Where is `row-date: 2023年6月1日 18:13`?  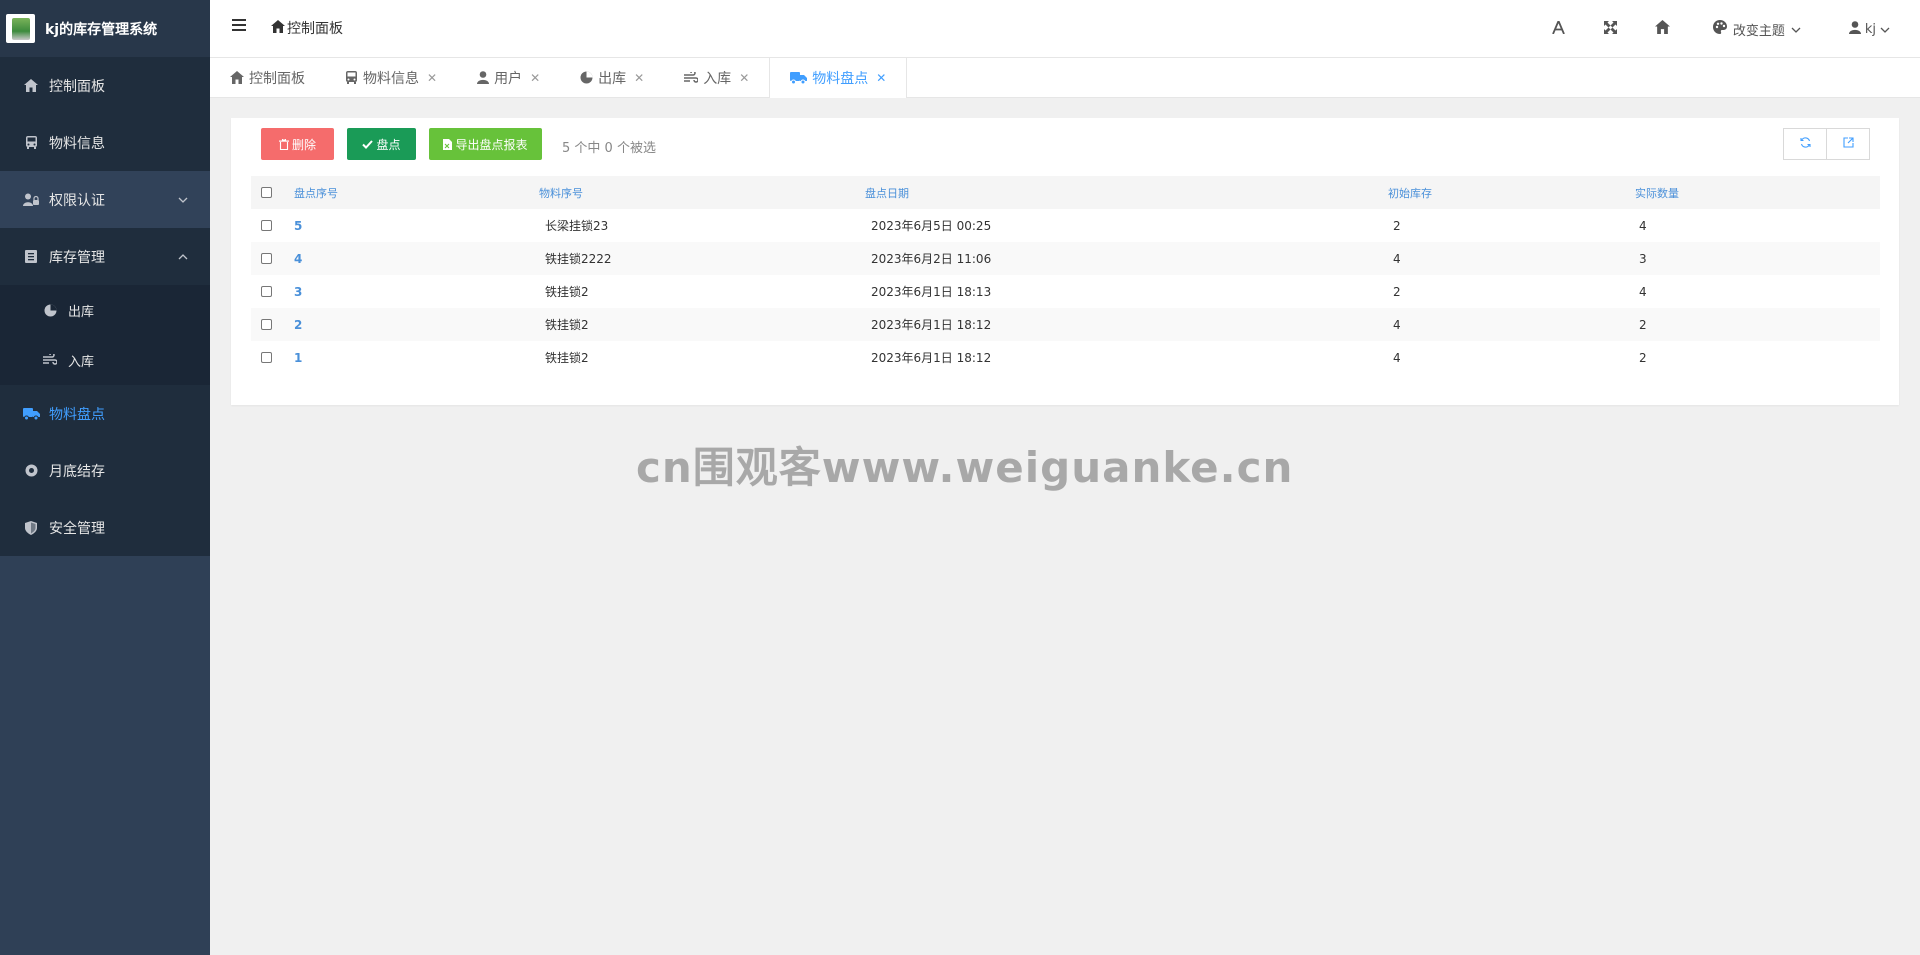 row-date: 2023年6月1日 18:13 is located at coordinates (931, 292).